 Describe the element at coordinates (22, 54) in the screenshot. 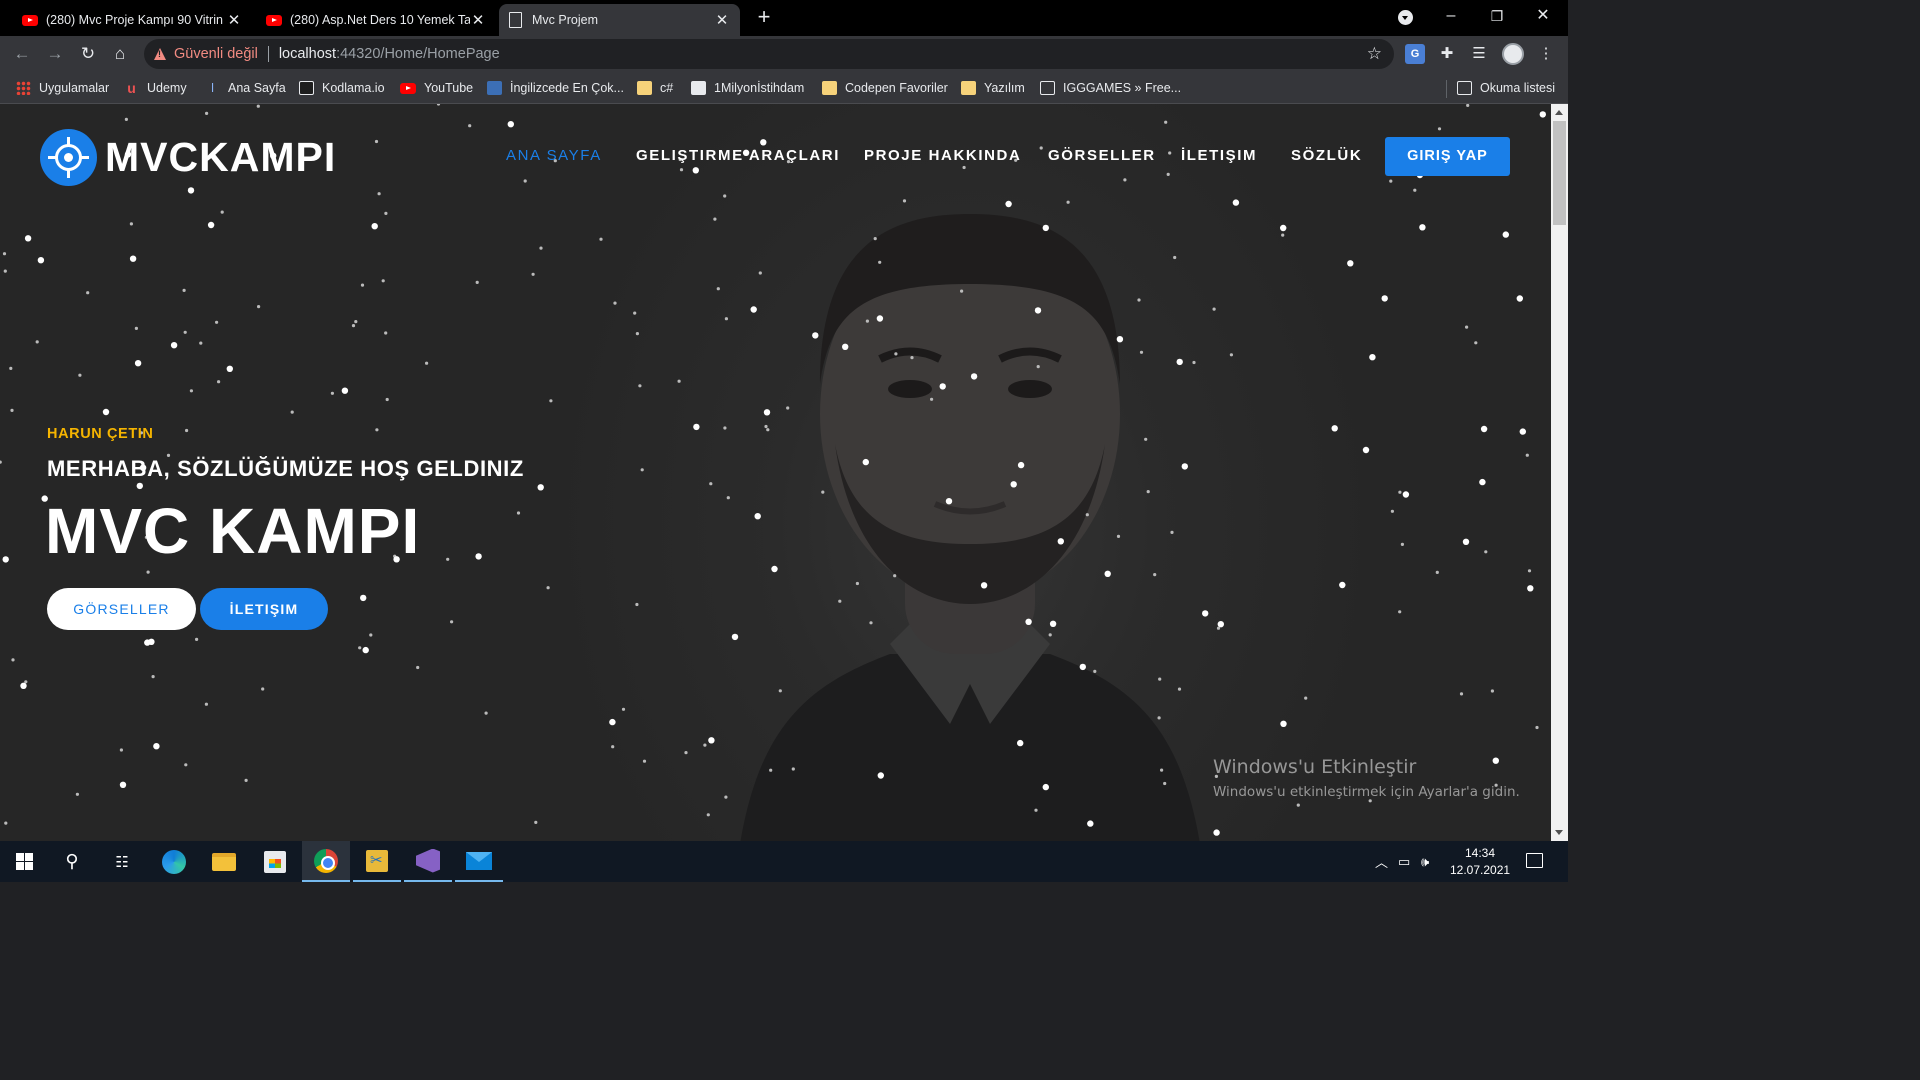

I see `back-arrow-icon: ←` at that location.